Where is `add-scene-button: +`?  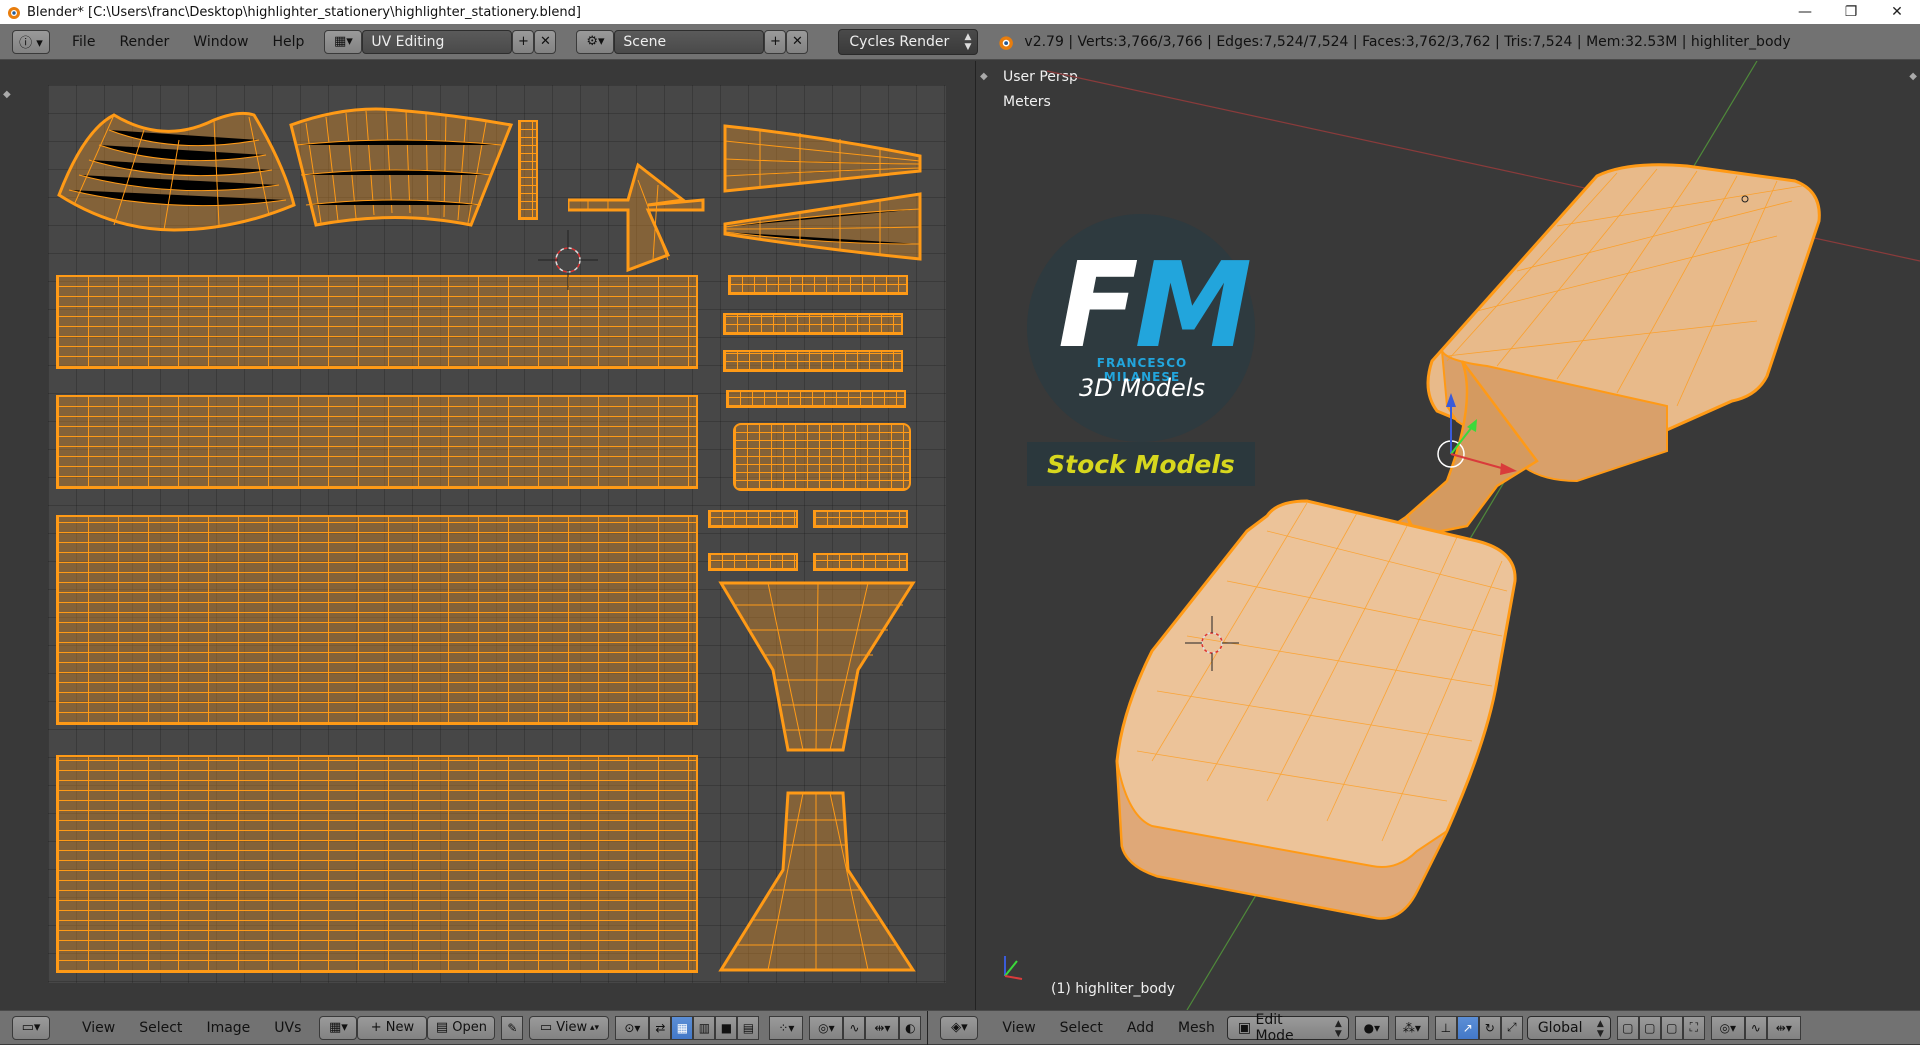 add-scene-button: + is located at coordinates (775, 41).